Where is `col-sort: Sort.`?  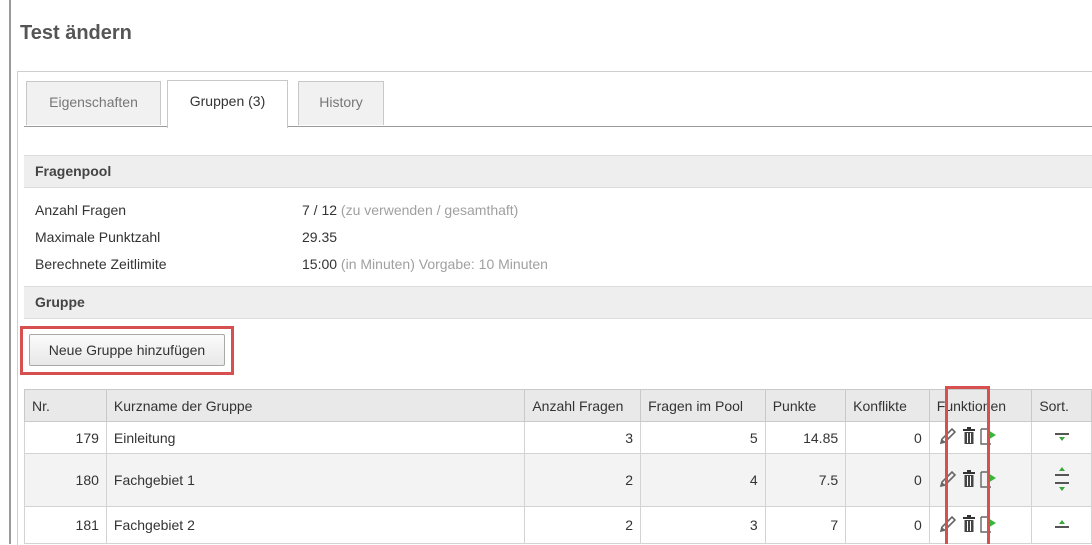 col-sort: Sort. is located at coordinates (1061, 405).